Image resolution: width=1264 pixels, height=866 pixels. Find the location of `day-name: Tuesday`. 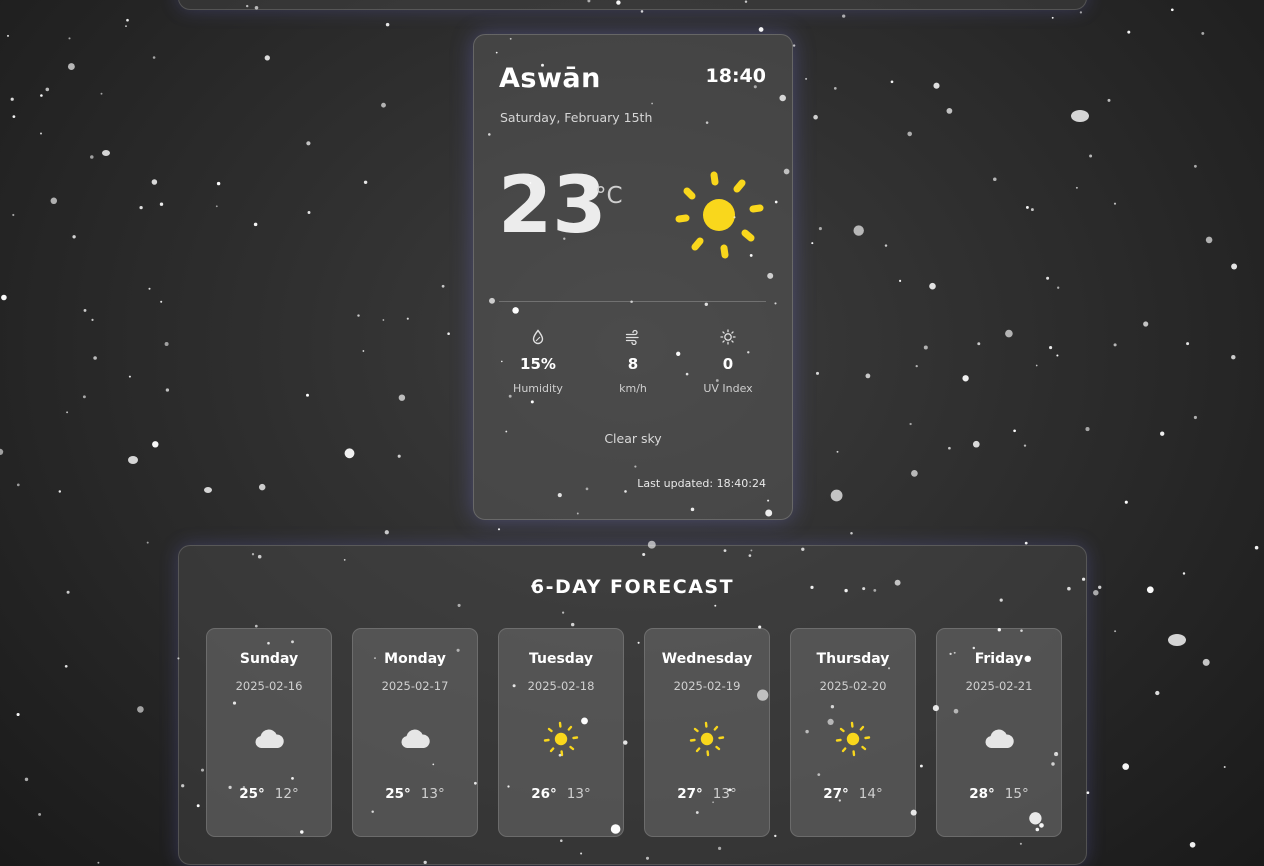

day-name: Tuesday is located at coordinates (561, 659).